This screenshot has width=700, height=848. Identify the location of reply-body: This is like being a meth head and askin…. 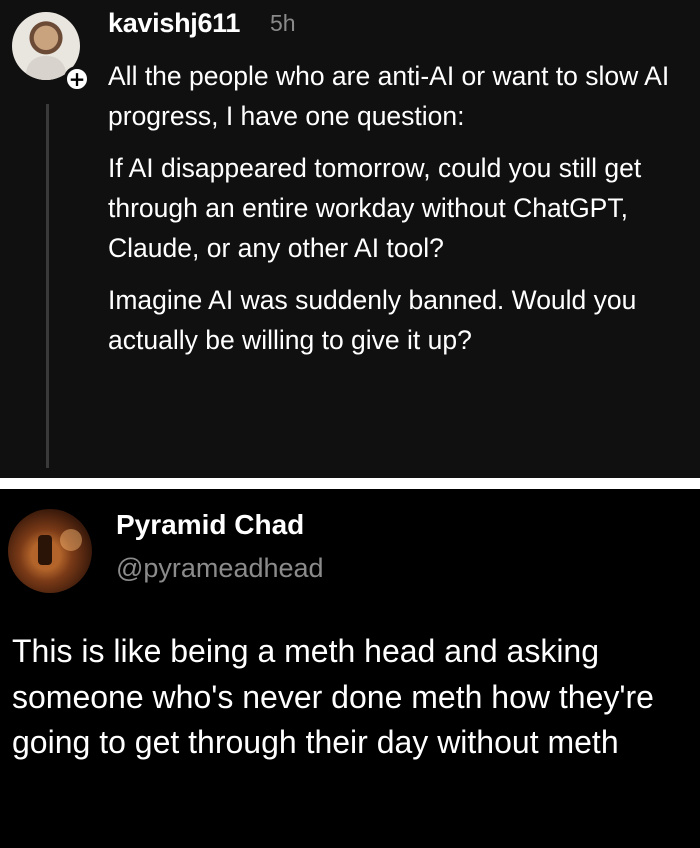
(333, 696).